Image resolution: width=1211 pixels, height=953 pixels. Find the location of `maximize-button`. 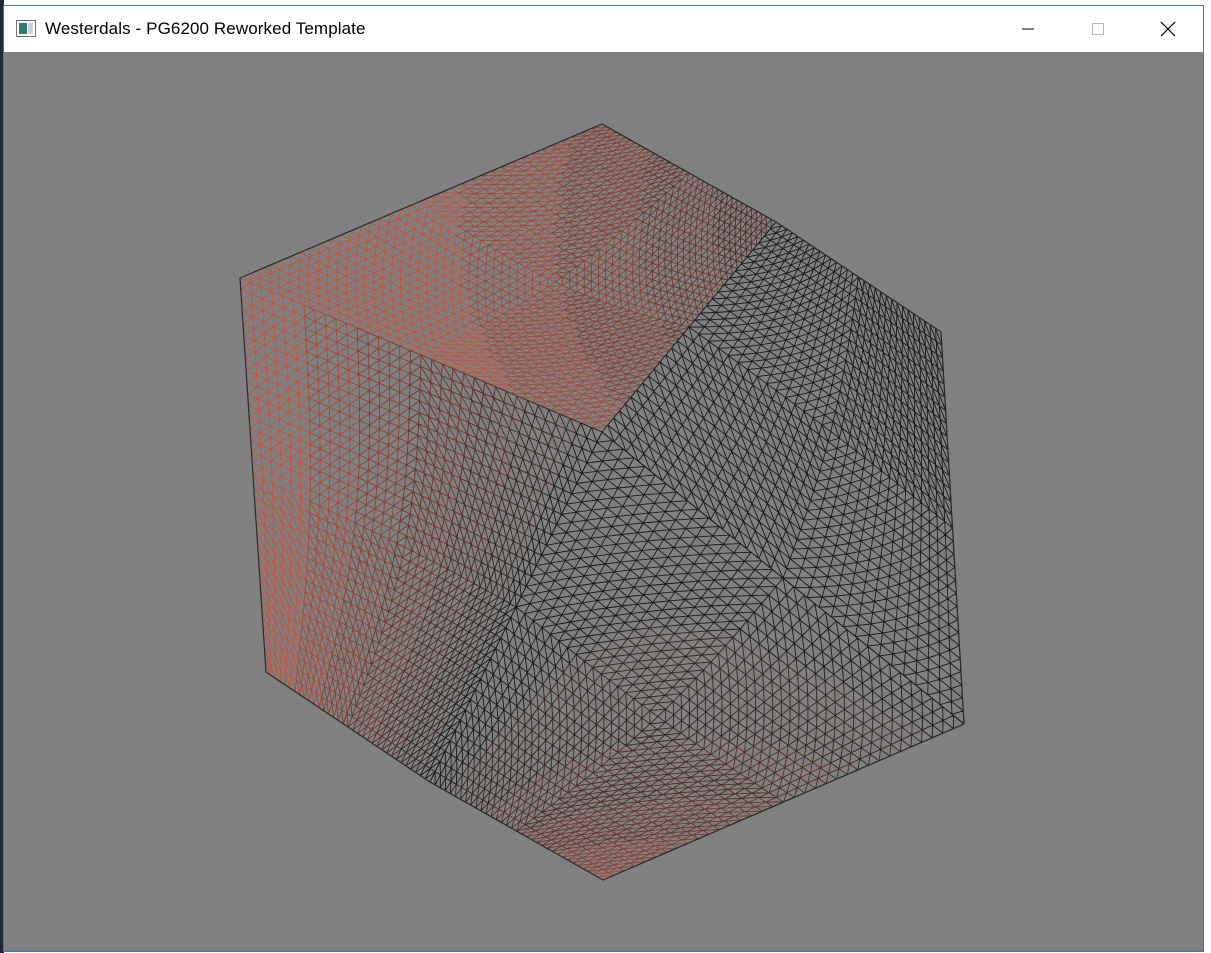

maximize-button is located at coordinates (1098, 29).